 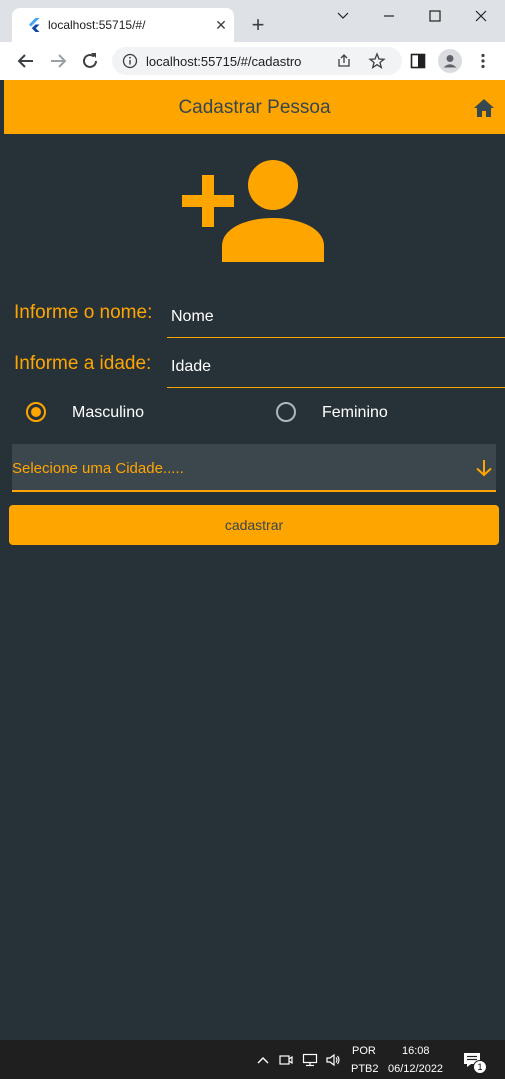 What do you see at coordinates (83, 312) in the screenshot?
I see `name-label: Informe o nome:` at bounding box center [83, 312].